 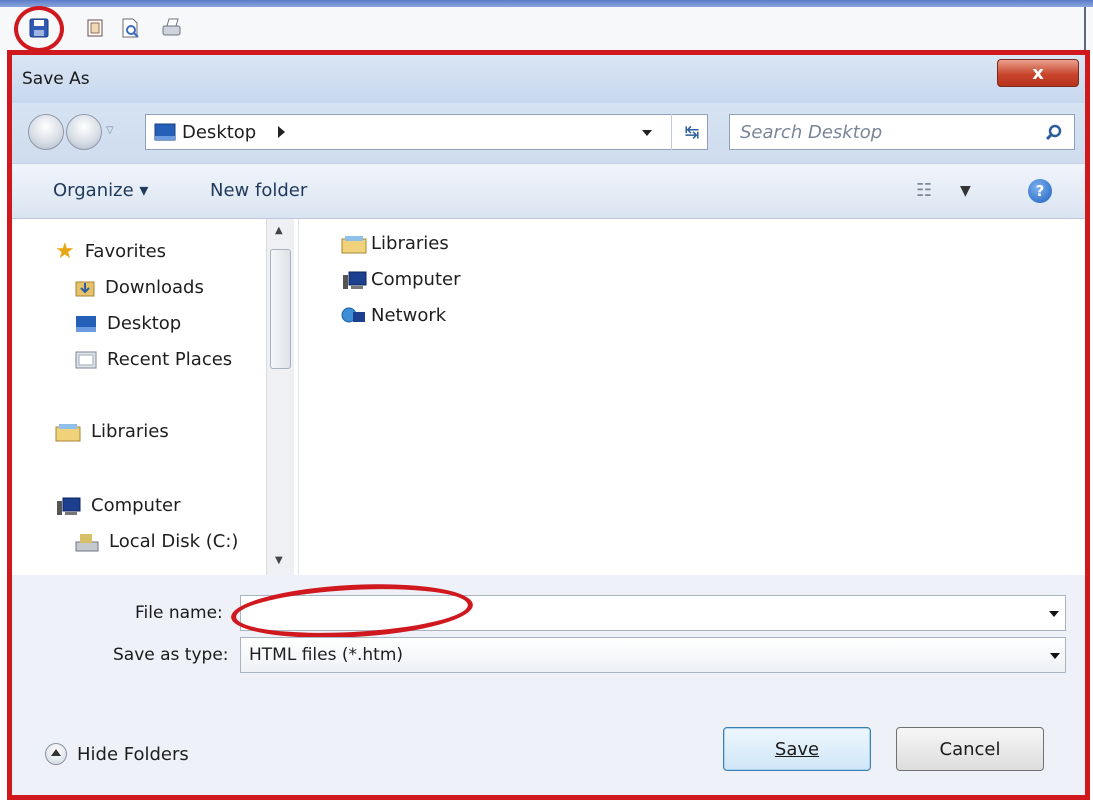 I want to click on navigation-scrollbar: ▲ ▼, so click(x=280, y=397).